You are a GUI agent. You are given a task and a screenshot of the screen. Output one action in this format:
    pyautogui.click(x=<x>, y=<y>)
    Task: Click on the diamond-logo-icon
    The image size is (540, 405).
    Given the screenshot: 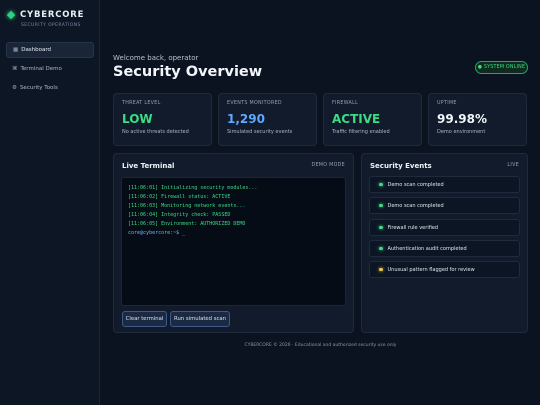 What is the action you would take?
    pyautogui.click(x=11, y=15)
    